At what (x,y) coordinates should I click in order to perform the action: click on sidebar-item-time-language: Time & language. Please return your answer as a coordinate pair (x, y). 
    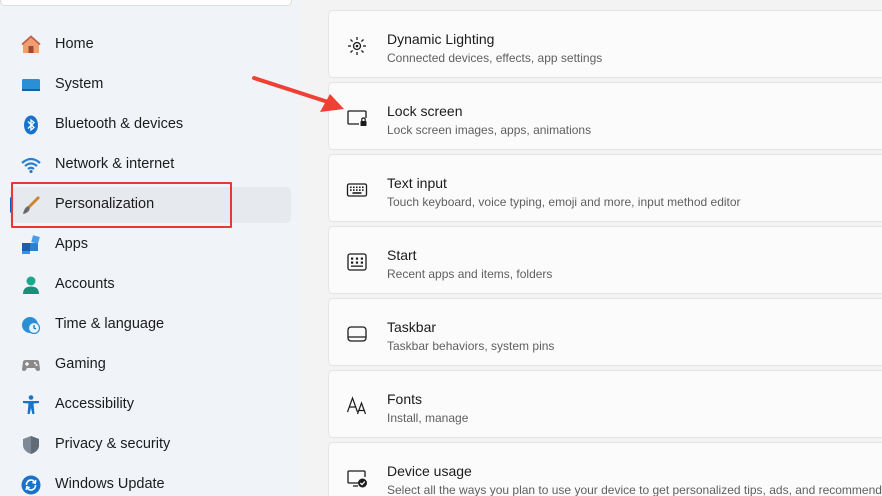
    Looking at the image, I should click on (150, 325).